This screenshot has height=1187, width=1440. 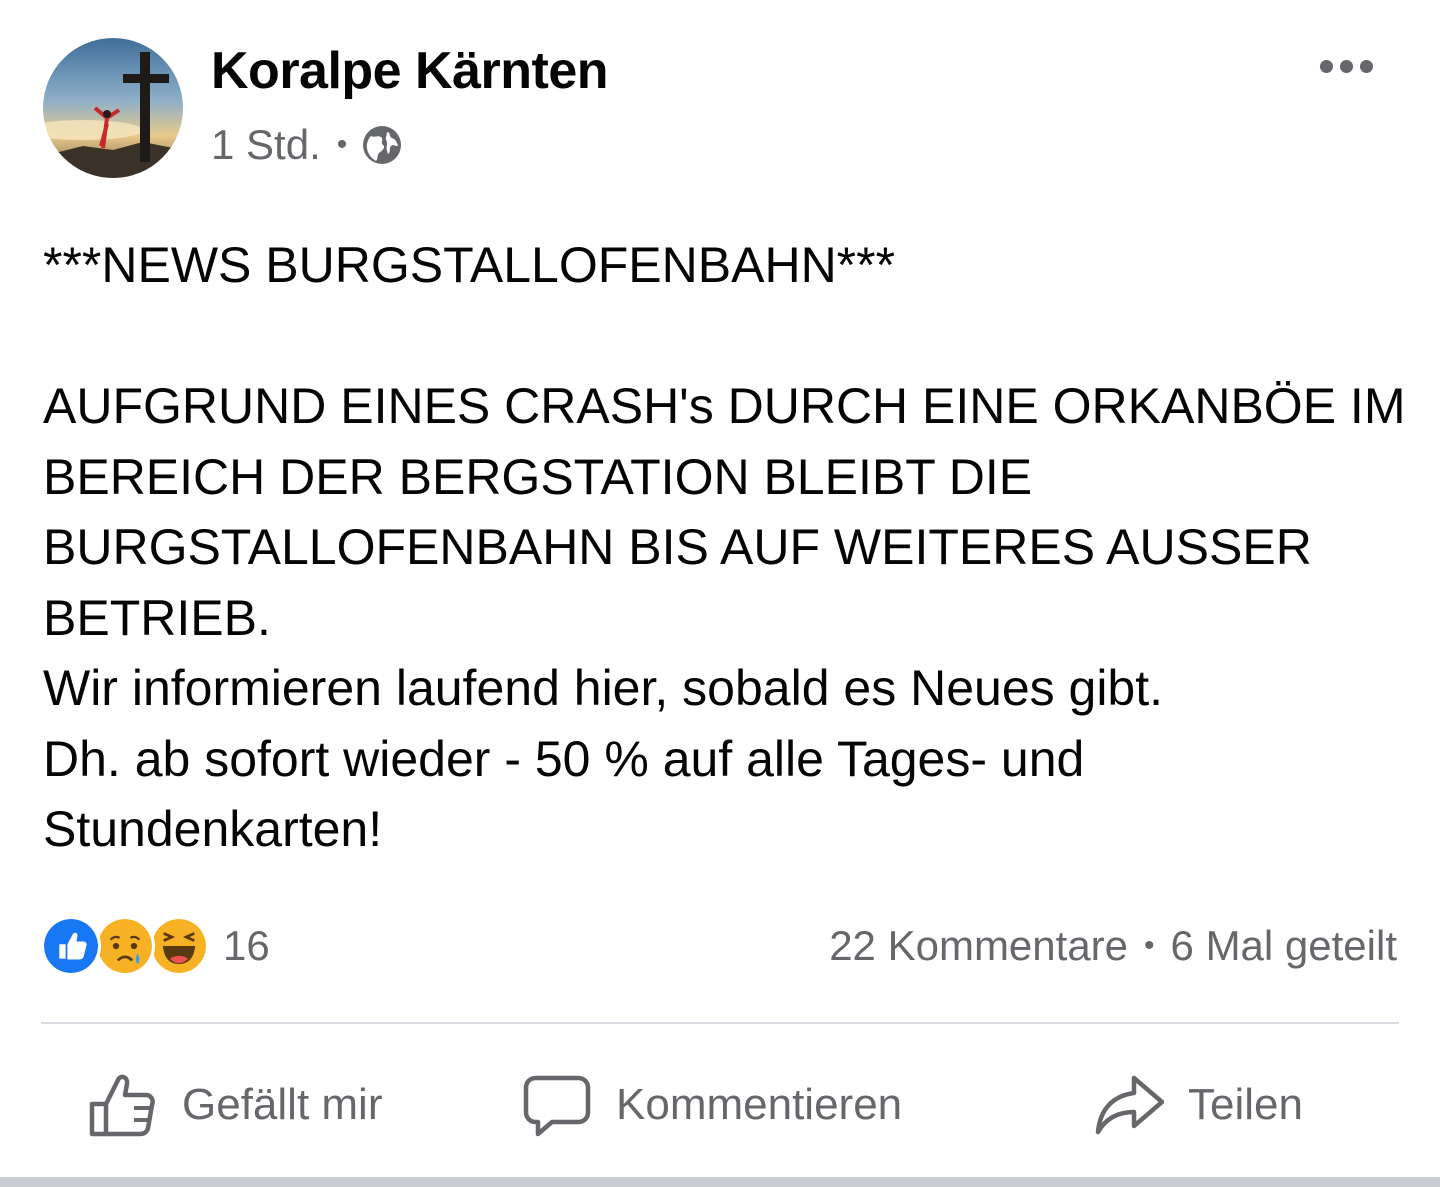 What do you see at coordinates (978, 946) in the screenshot?
I see `comments-count: 22 Kommentare` at bounding box center [978, 946].